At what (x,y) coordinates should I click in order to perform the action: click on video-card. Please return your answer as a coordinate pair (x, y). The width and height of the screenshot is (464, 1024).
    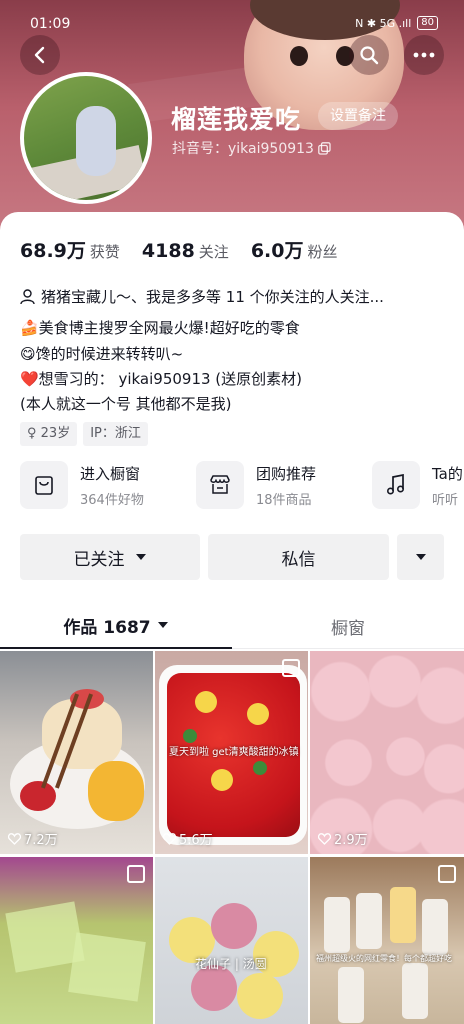
    Looking at the image, I should click on (76, 940).